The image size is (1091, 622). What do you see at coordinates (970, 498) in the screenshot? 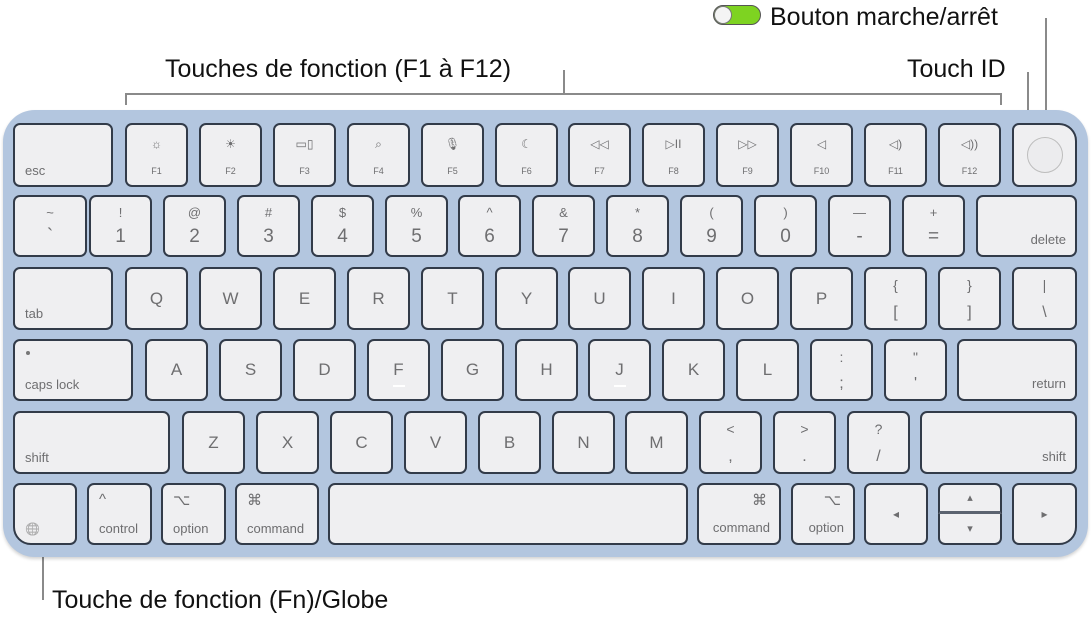
I see `key-arrow-up: ▴` at bounding box center [970, 498].